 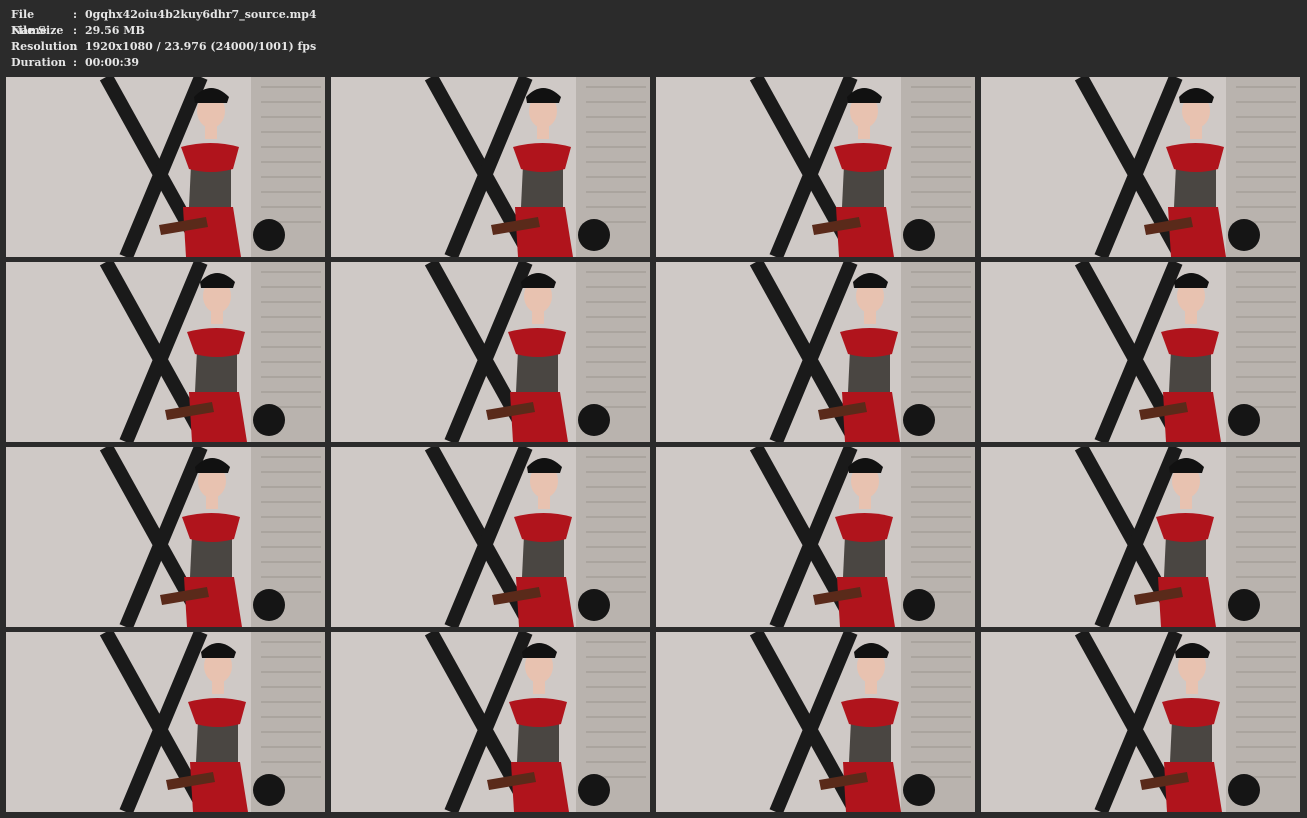 What do you see at coordinates (39, 62) in the screenshot?
I see `duration-label: Duration` at bounding box center [39, 62].